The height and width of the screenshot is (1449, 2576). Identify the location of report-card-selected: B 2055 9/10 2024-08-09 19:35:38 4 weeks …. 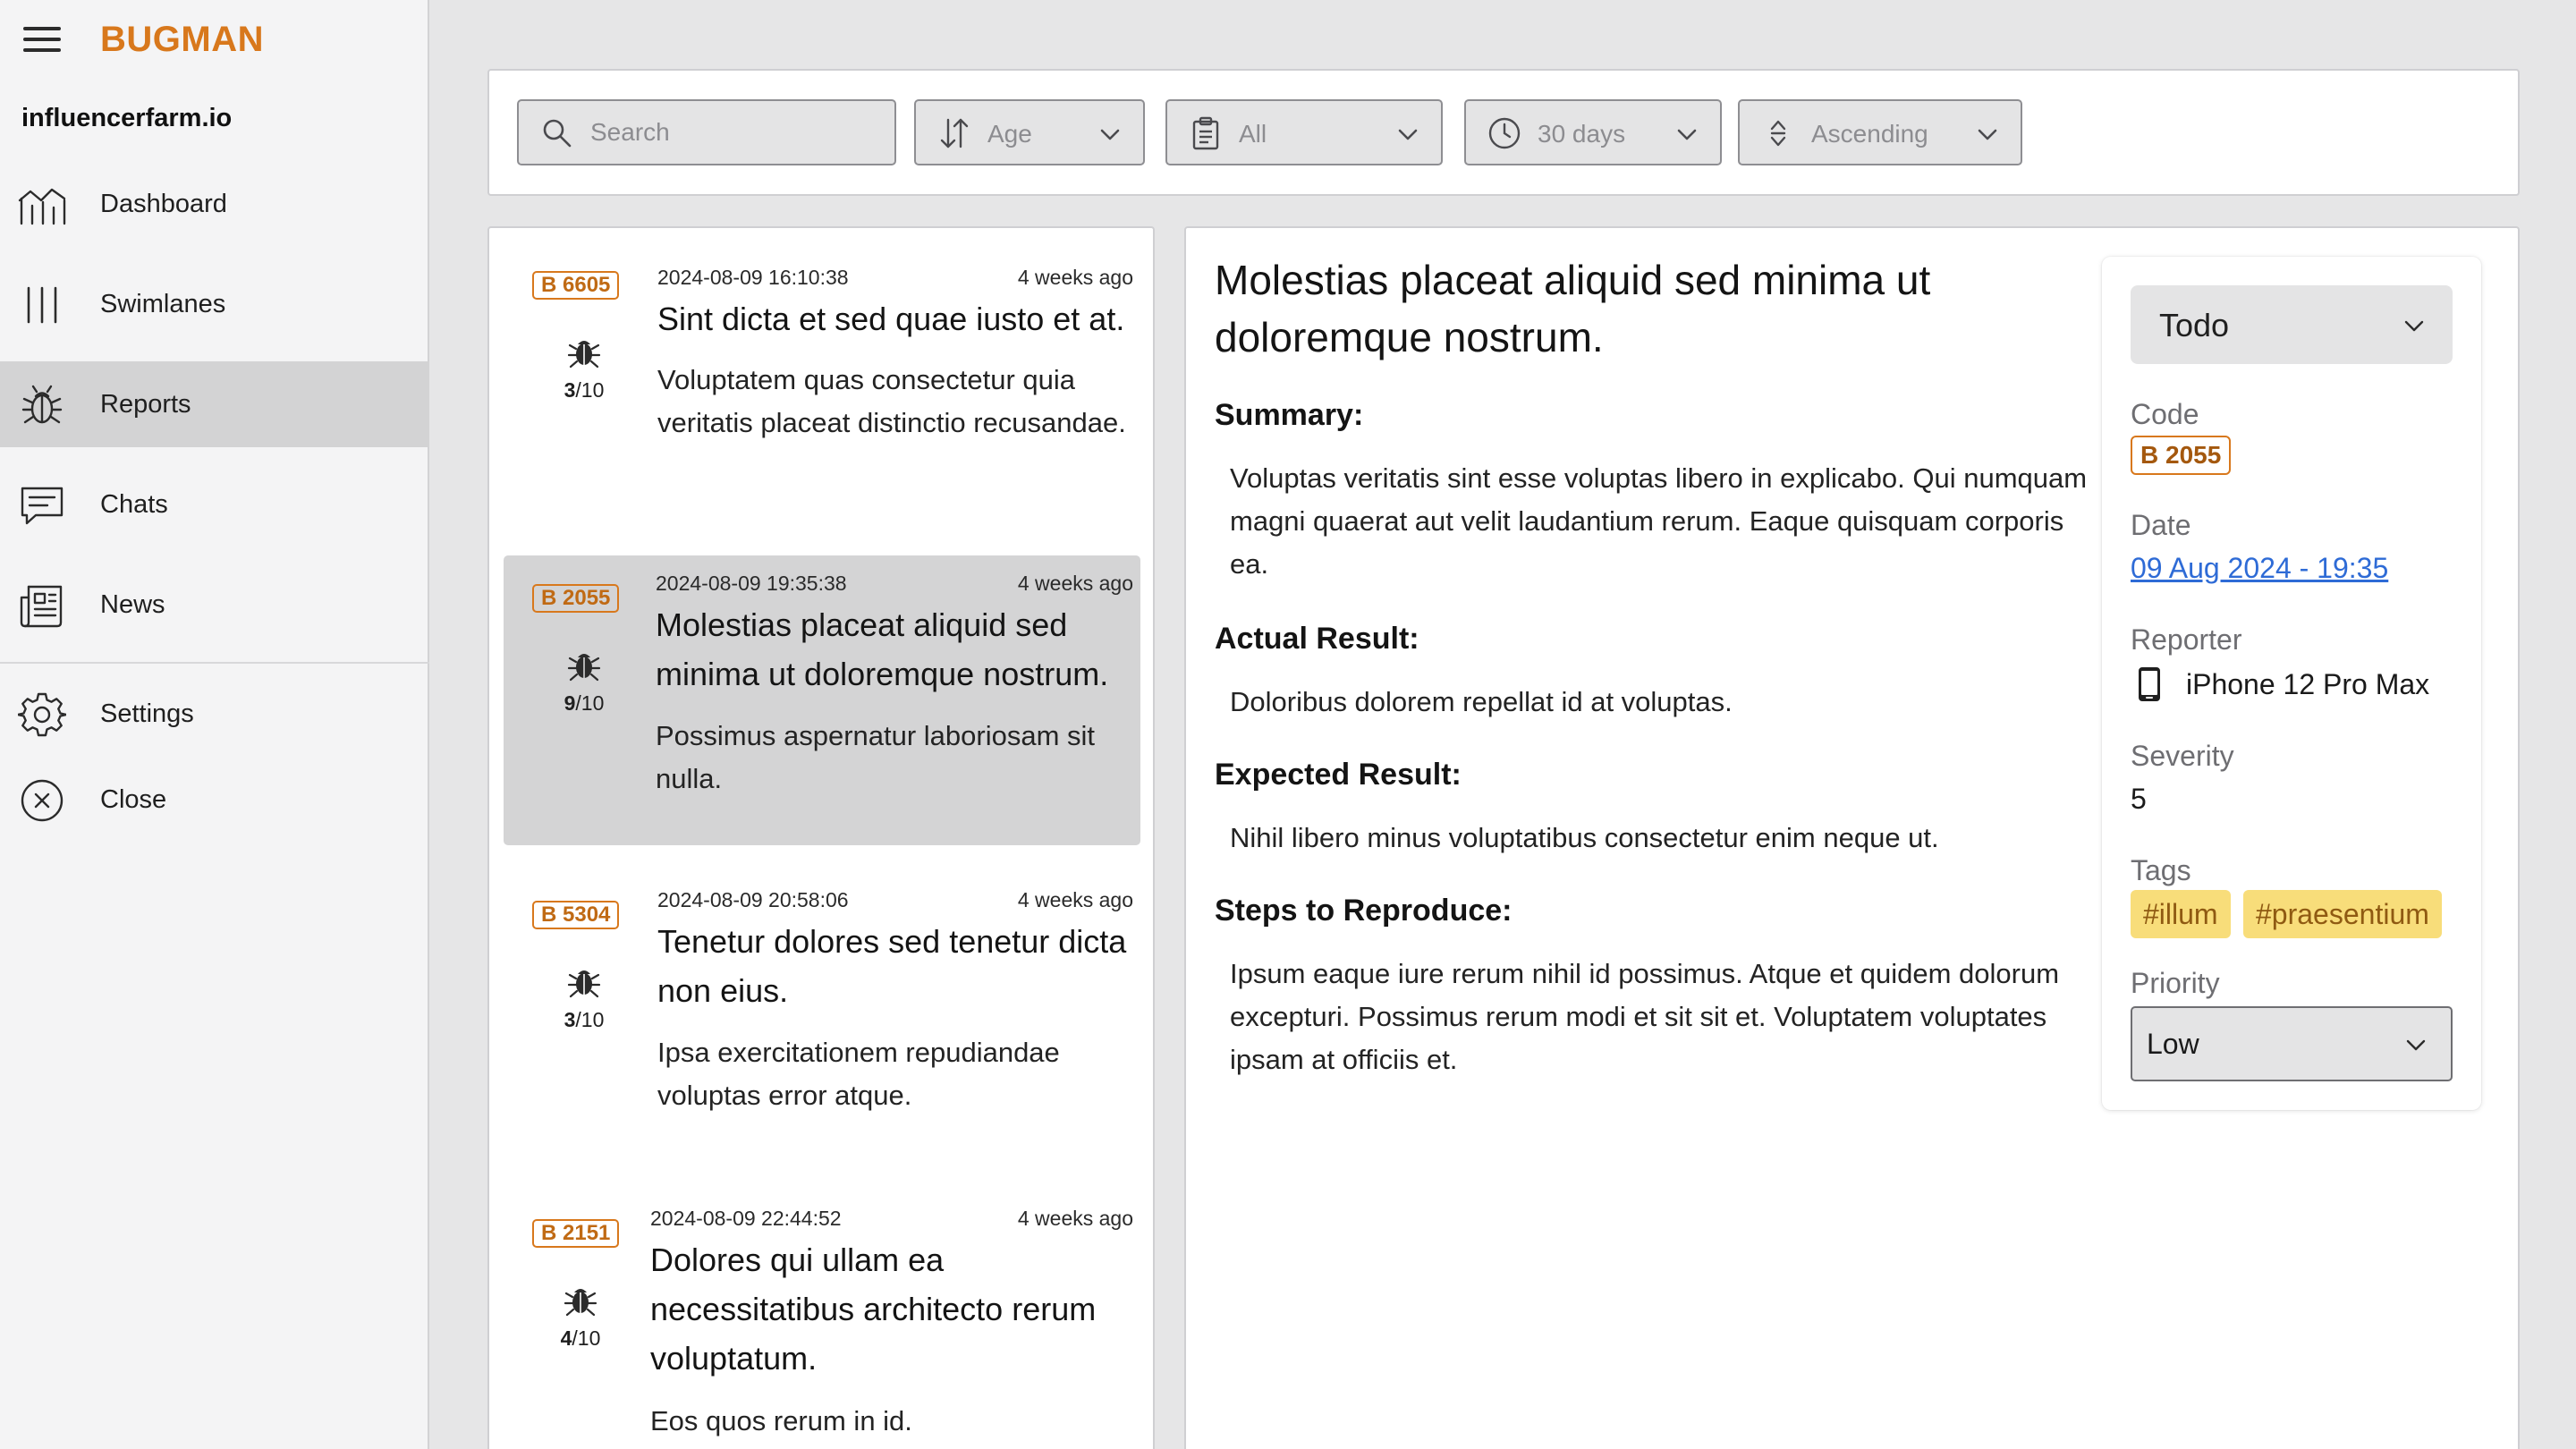
(822, 700).